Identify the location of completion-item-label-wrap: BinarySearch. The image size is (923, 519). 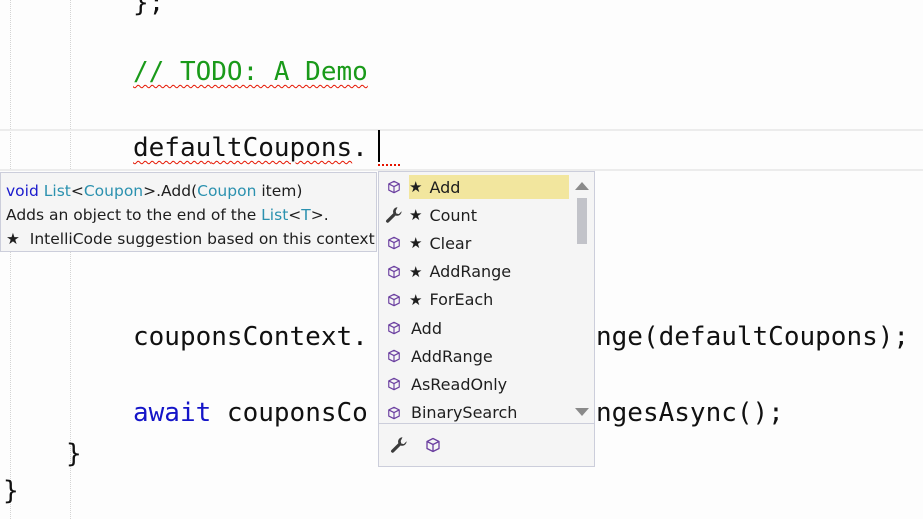
(489, 413).